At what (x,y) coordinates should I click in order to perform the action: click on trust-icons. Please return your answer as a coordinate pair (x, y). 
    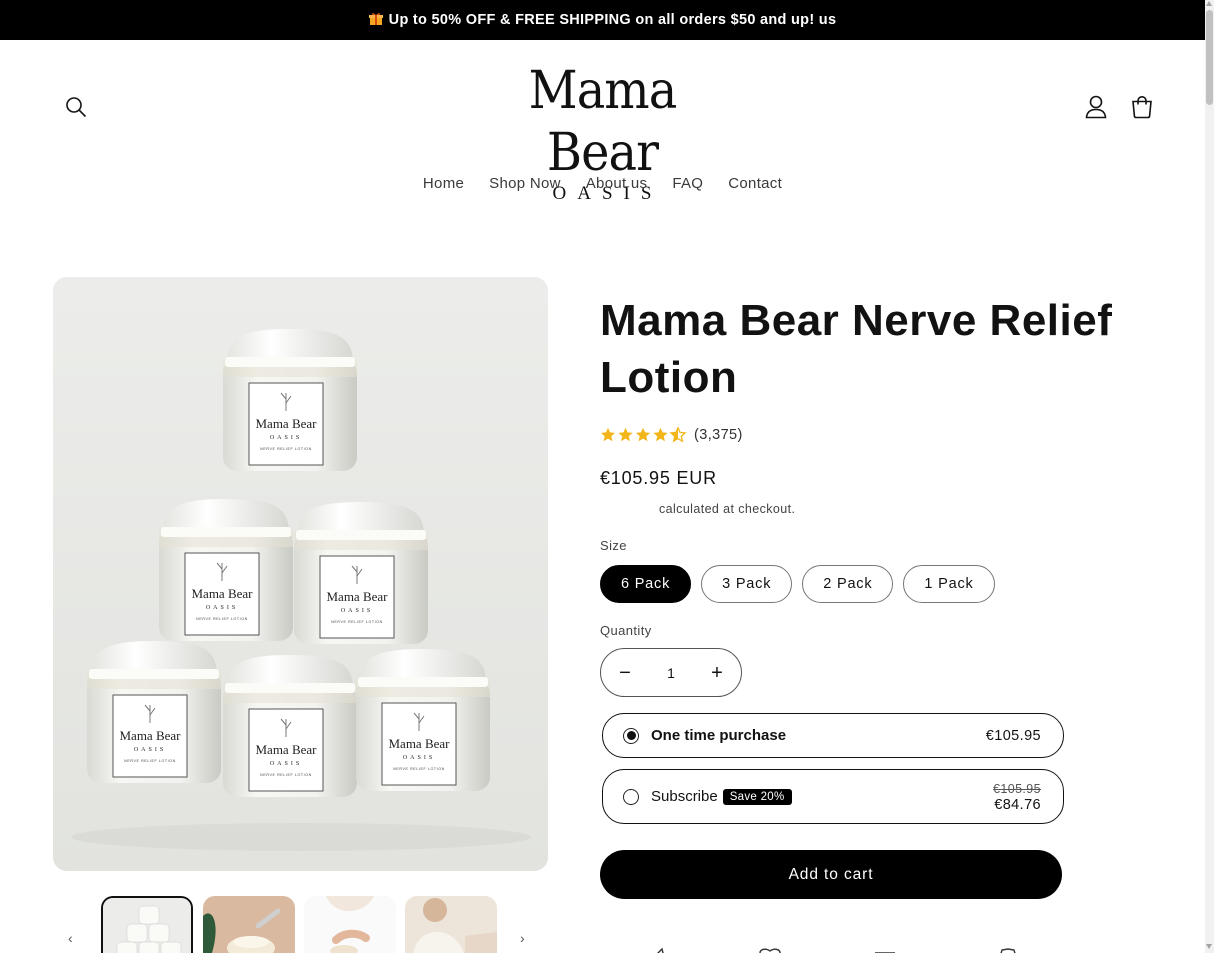
    Looking at the image, I should click on (836, 950).